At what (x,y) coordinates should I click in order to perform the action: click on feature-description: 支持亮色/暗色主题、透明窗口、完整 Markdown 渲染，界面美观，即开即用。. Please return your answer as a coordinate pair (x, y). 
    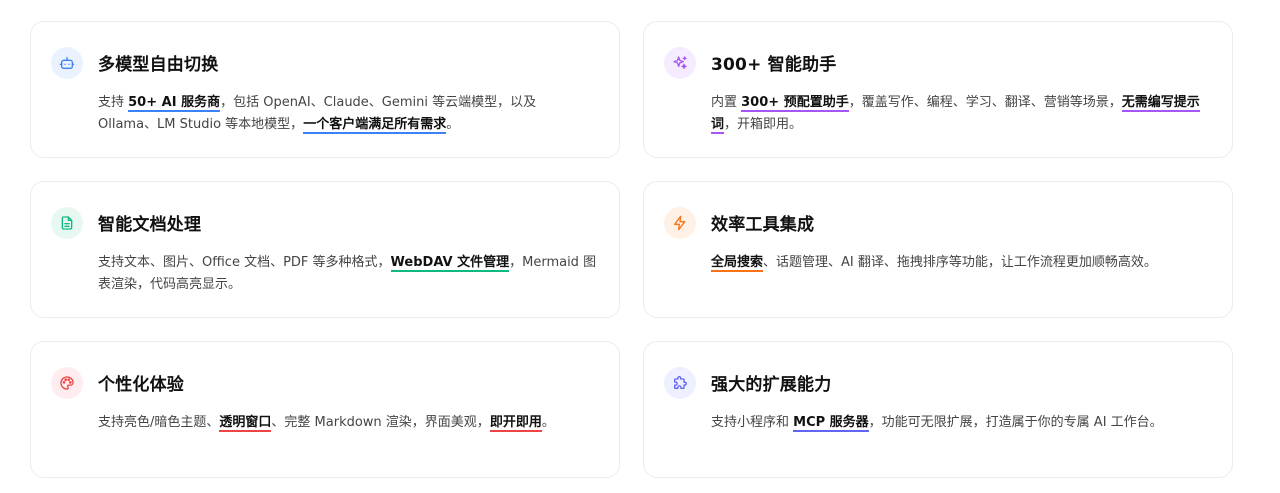
    Looking at the image, I should click on (348, 423).